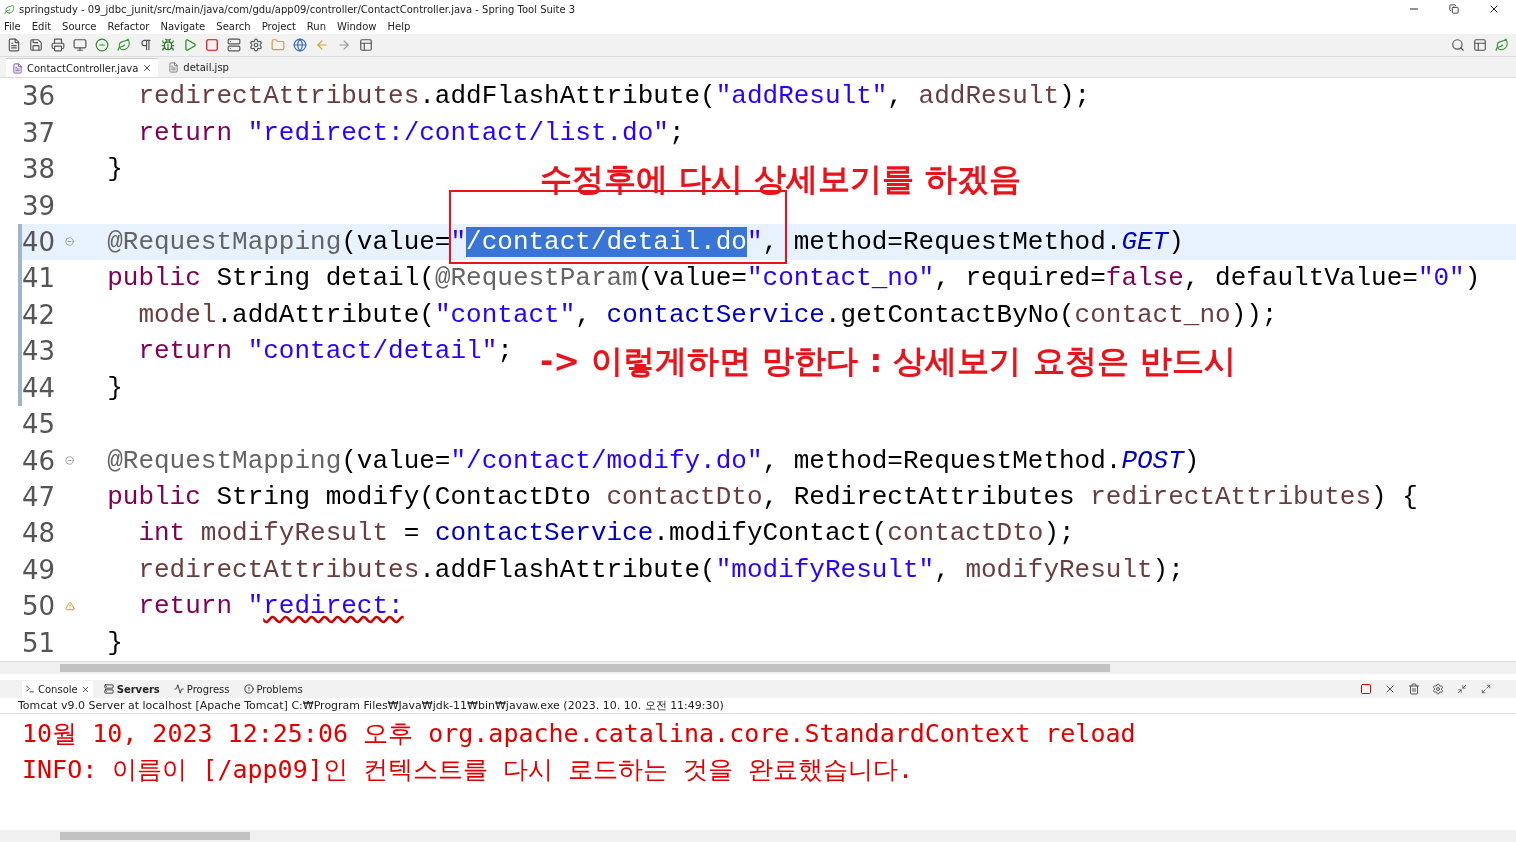 This screenshot has width=1516, height=842. I want to click on editor-tab: detail.jsp, so click(198, 67).